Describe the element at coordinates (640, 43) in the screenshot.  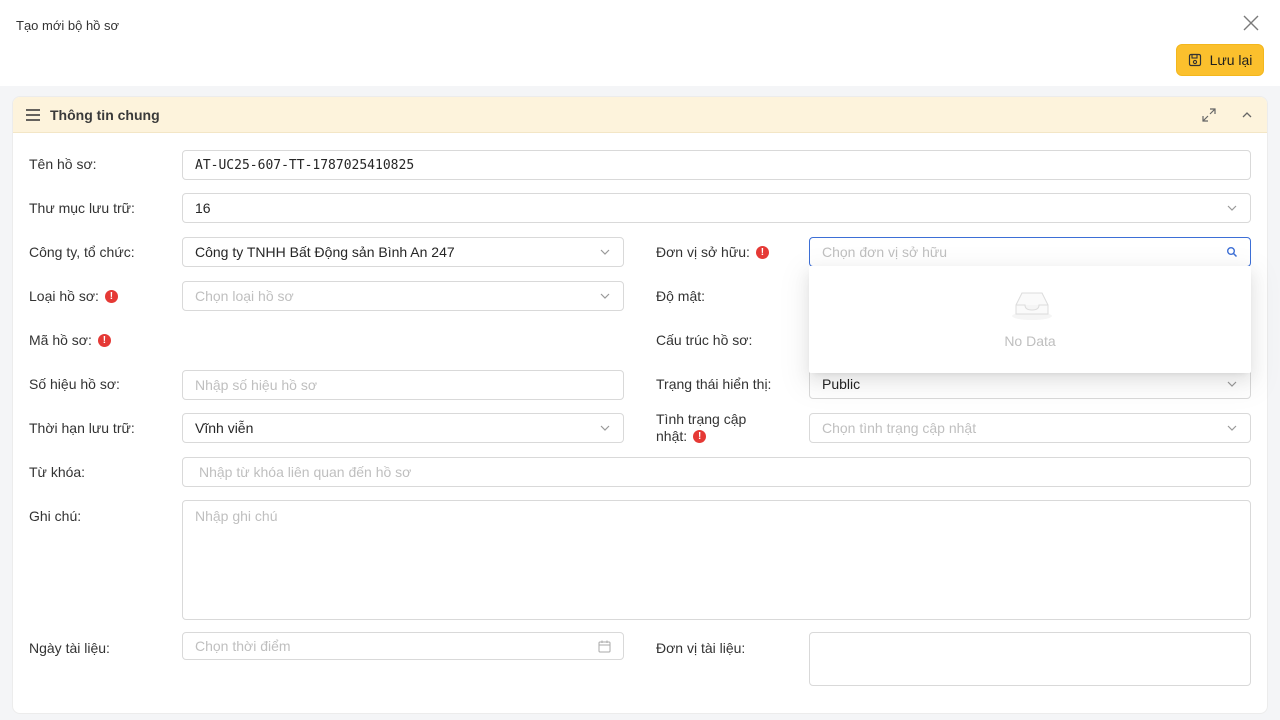
I see `modal-header: Tạo mới bộ hồ sơ Lưu lại` at that location.